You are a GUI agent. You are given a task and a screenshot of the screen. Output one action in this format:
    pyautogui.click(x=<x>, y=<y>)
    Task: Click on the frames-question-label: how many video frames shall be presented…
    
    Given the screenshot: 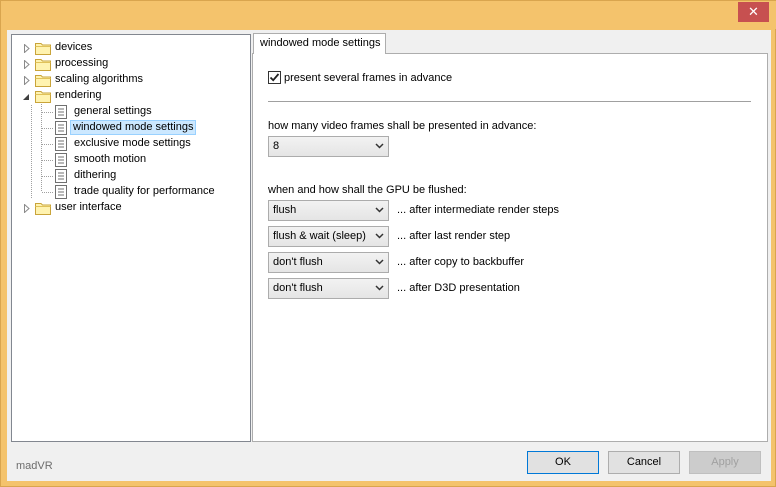 What is the action you would take?
    pyautogui.click(x=402, y=126)
    